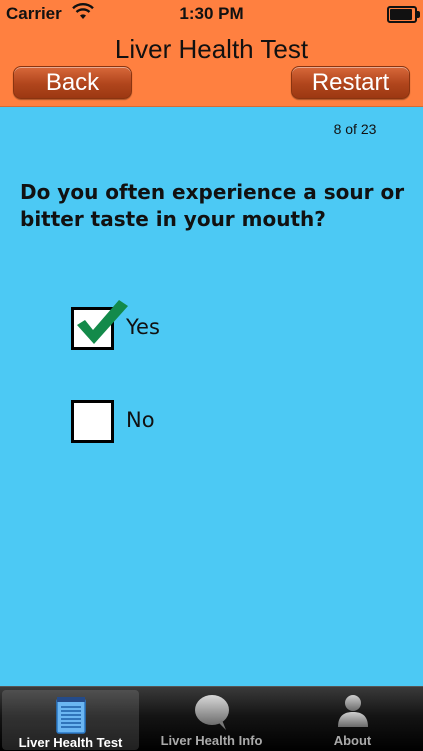  I want to click on speech-bubble-icon, so click(212, 714).